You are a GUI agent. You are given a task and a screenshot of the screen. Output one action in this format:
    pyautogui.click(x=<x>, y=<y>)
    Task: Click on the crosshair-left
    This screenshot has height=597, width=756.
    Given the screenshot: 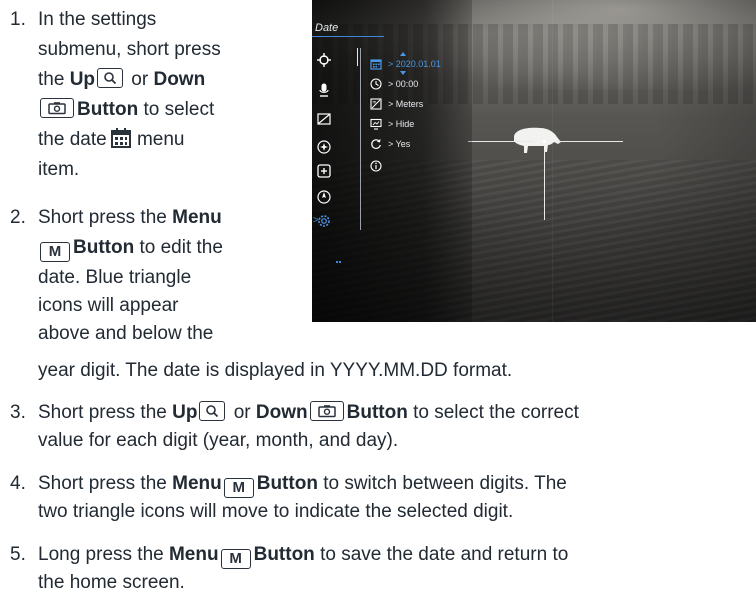 What is the action you would take?
    pyautogui.click(x=501, y=141)
    